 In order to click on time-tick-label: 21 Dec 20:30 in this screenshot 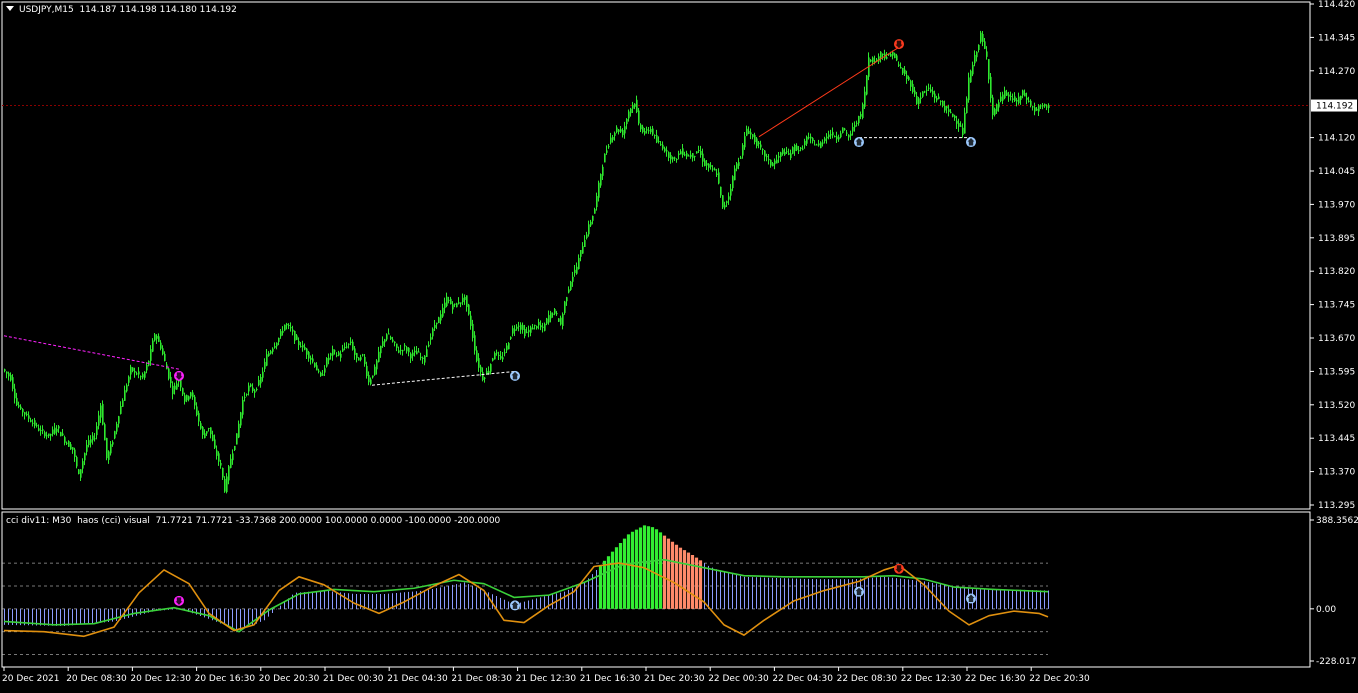, I will do `click(674, 679)`.